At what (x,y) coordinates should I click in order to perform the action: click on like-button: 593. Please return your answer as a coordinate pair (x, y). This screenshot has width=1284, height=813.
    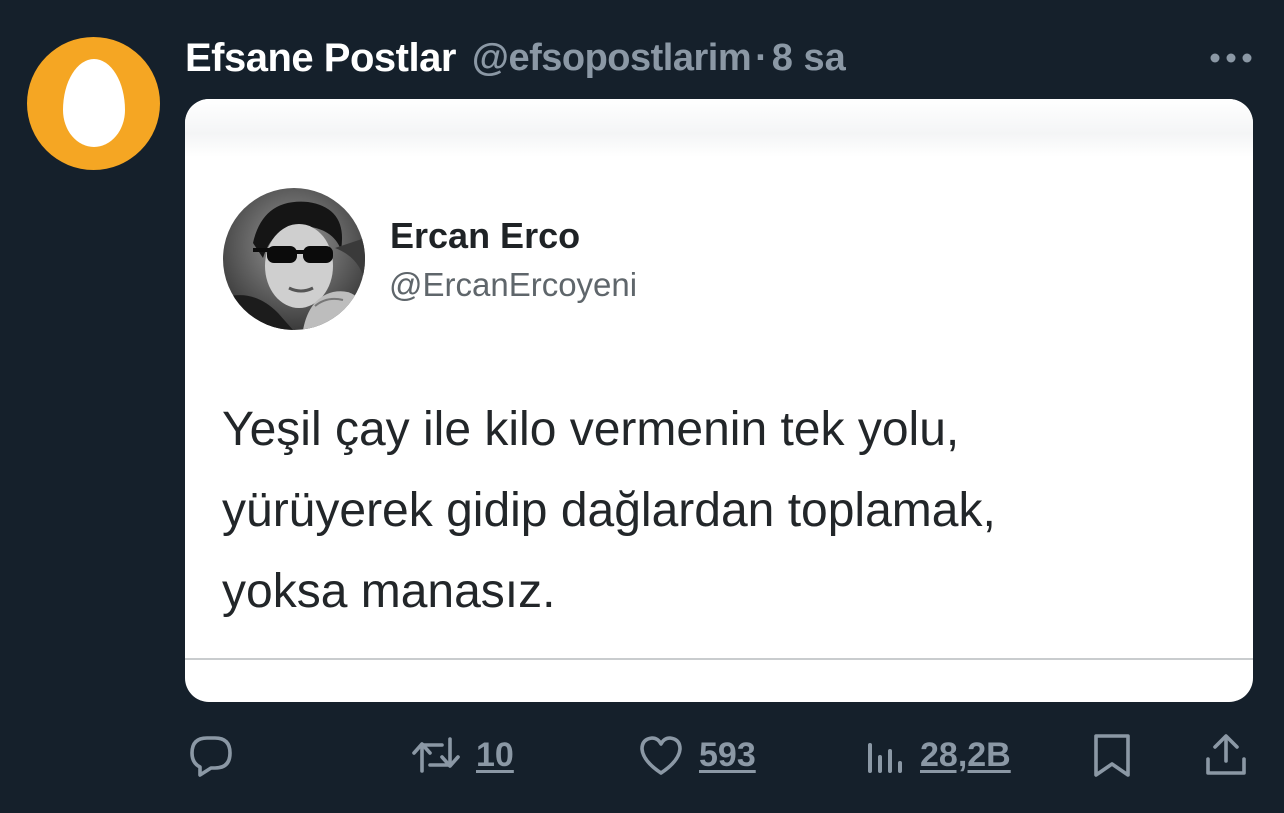
    Looking at the image, I should click on (696, 755).